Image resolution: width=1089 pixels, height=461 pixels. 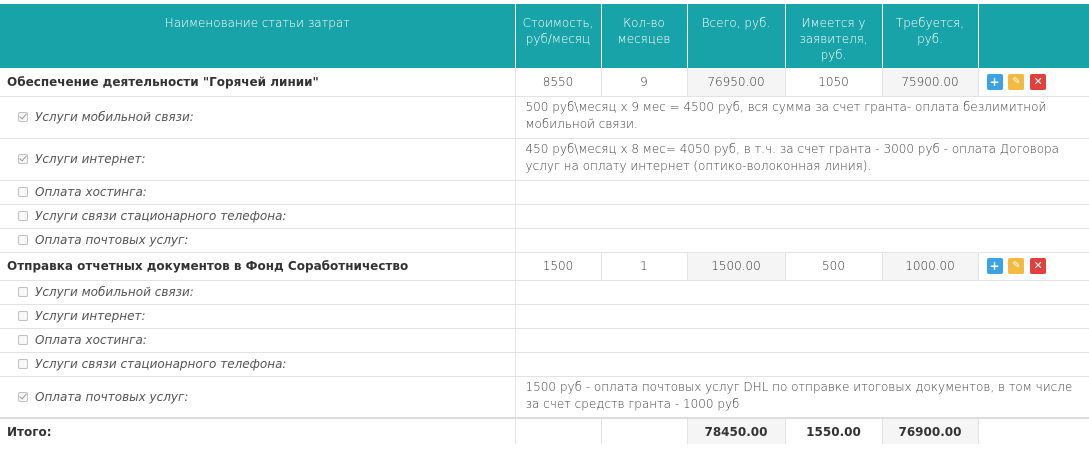 I want to click on totals-empty-actions, so click(x=1033, y=430).